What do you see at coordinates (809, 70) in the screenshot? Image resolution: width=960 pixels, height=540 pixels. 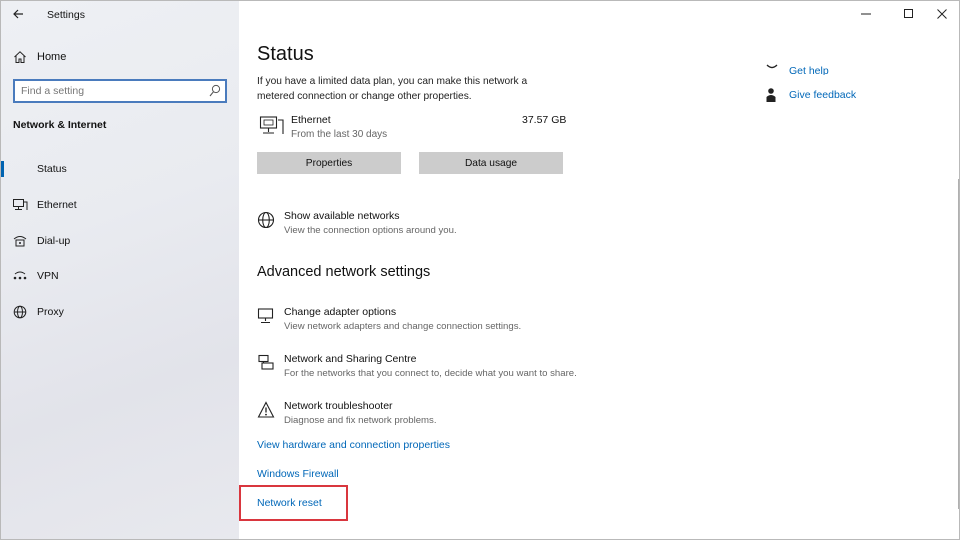 I see `get-help-link: Get help` at bounding box center [809, 70].